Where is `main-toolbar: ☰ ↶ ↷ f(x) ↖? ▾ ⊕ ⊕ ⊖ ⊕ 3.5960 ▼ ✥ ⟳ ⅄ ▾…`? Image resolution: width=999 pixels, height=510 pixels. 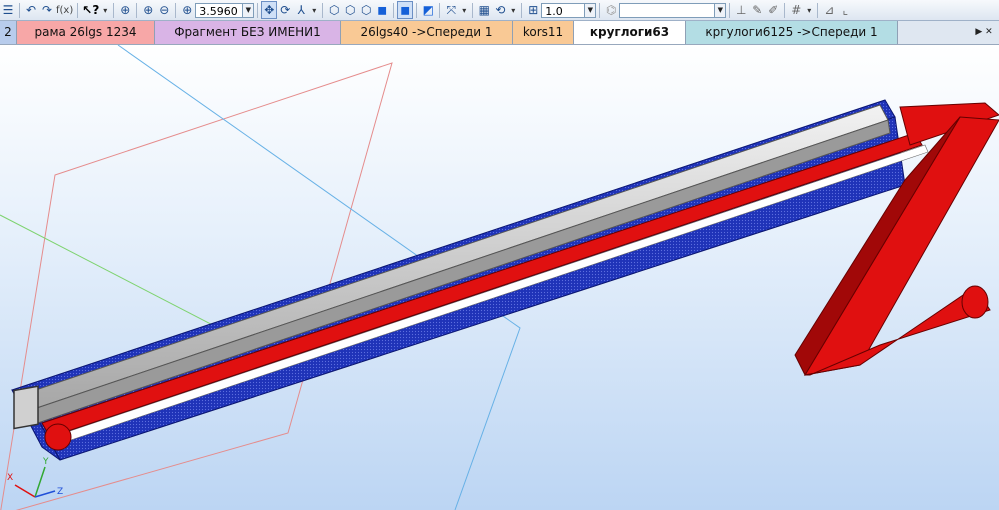 main-toolbar: ☰ ↶ ↷ f(x) ↖? ▾ ⊕ ⊕ ⊖ ⊕ 3.5960 ▼ ✥ ⟳ ⅄ ▾… is located at coordinates (499, 10).